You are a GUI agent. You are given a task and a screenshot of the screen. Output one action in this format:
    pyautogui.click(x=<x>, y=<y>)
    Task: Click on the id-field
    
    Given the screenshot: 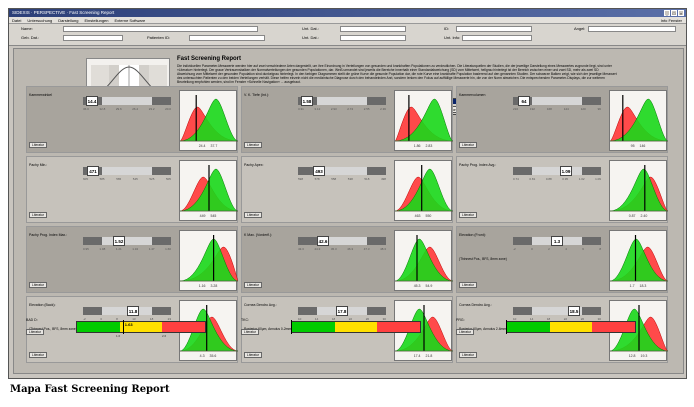 What is the action you would take?
    pyautogui.click(x=494, y=29)
    